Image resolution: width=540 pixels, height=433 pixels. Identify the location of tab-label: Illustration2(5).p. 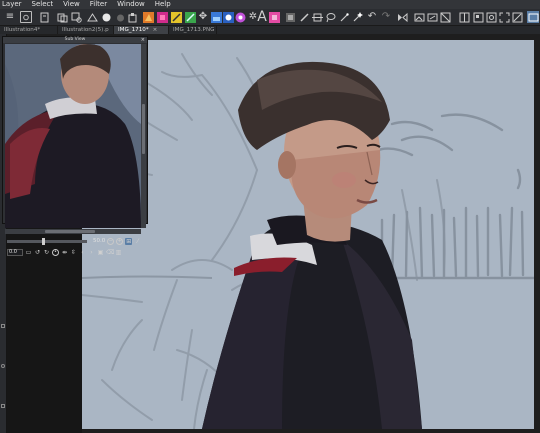
(85, 30).